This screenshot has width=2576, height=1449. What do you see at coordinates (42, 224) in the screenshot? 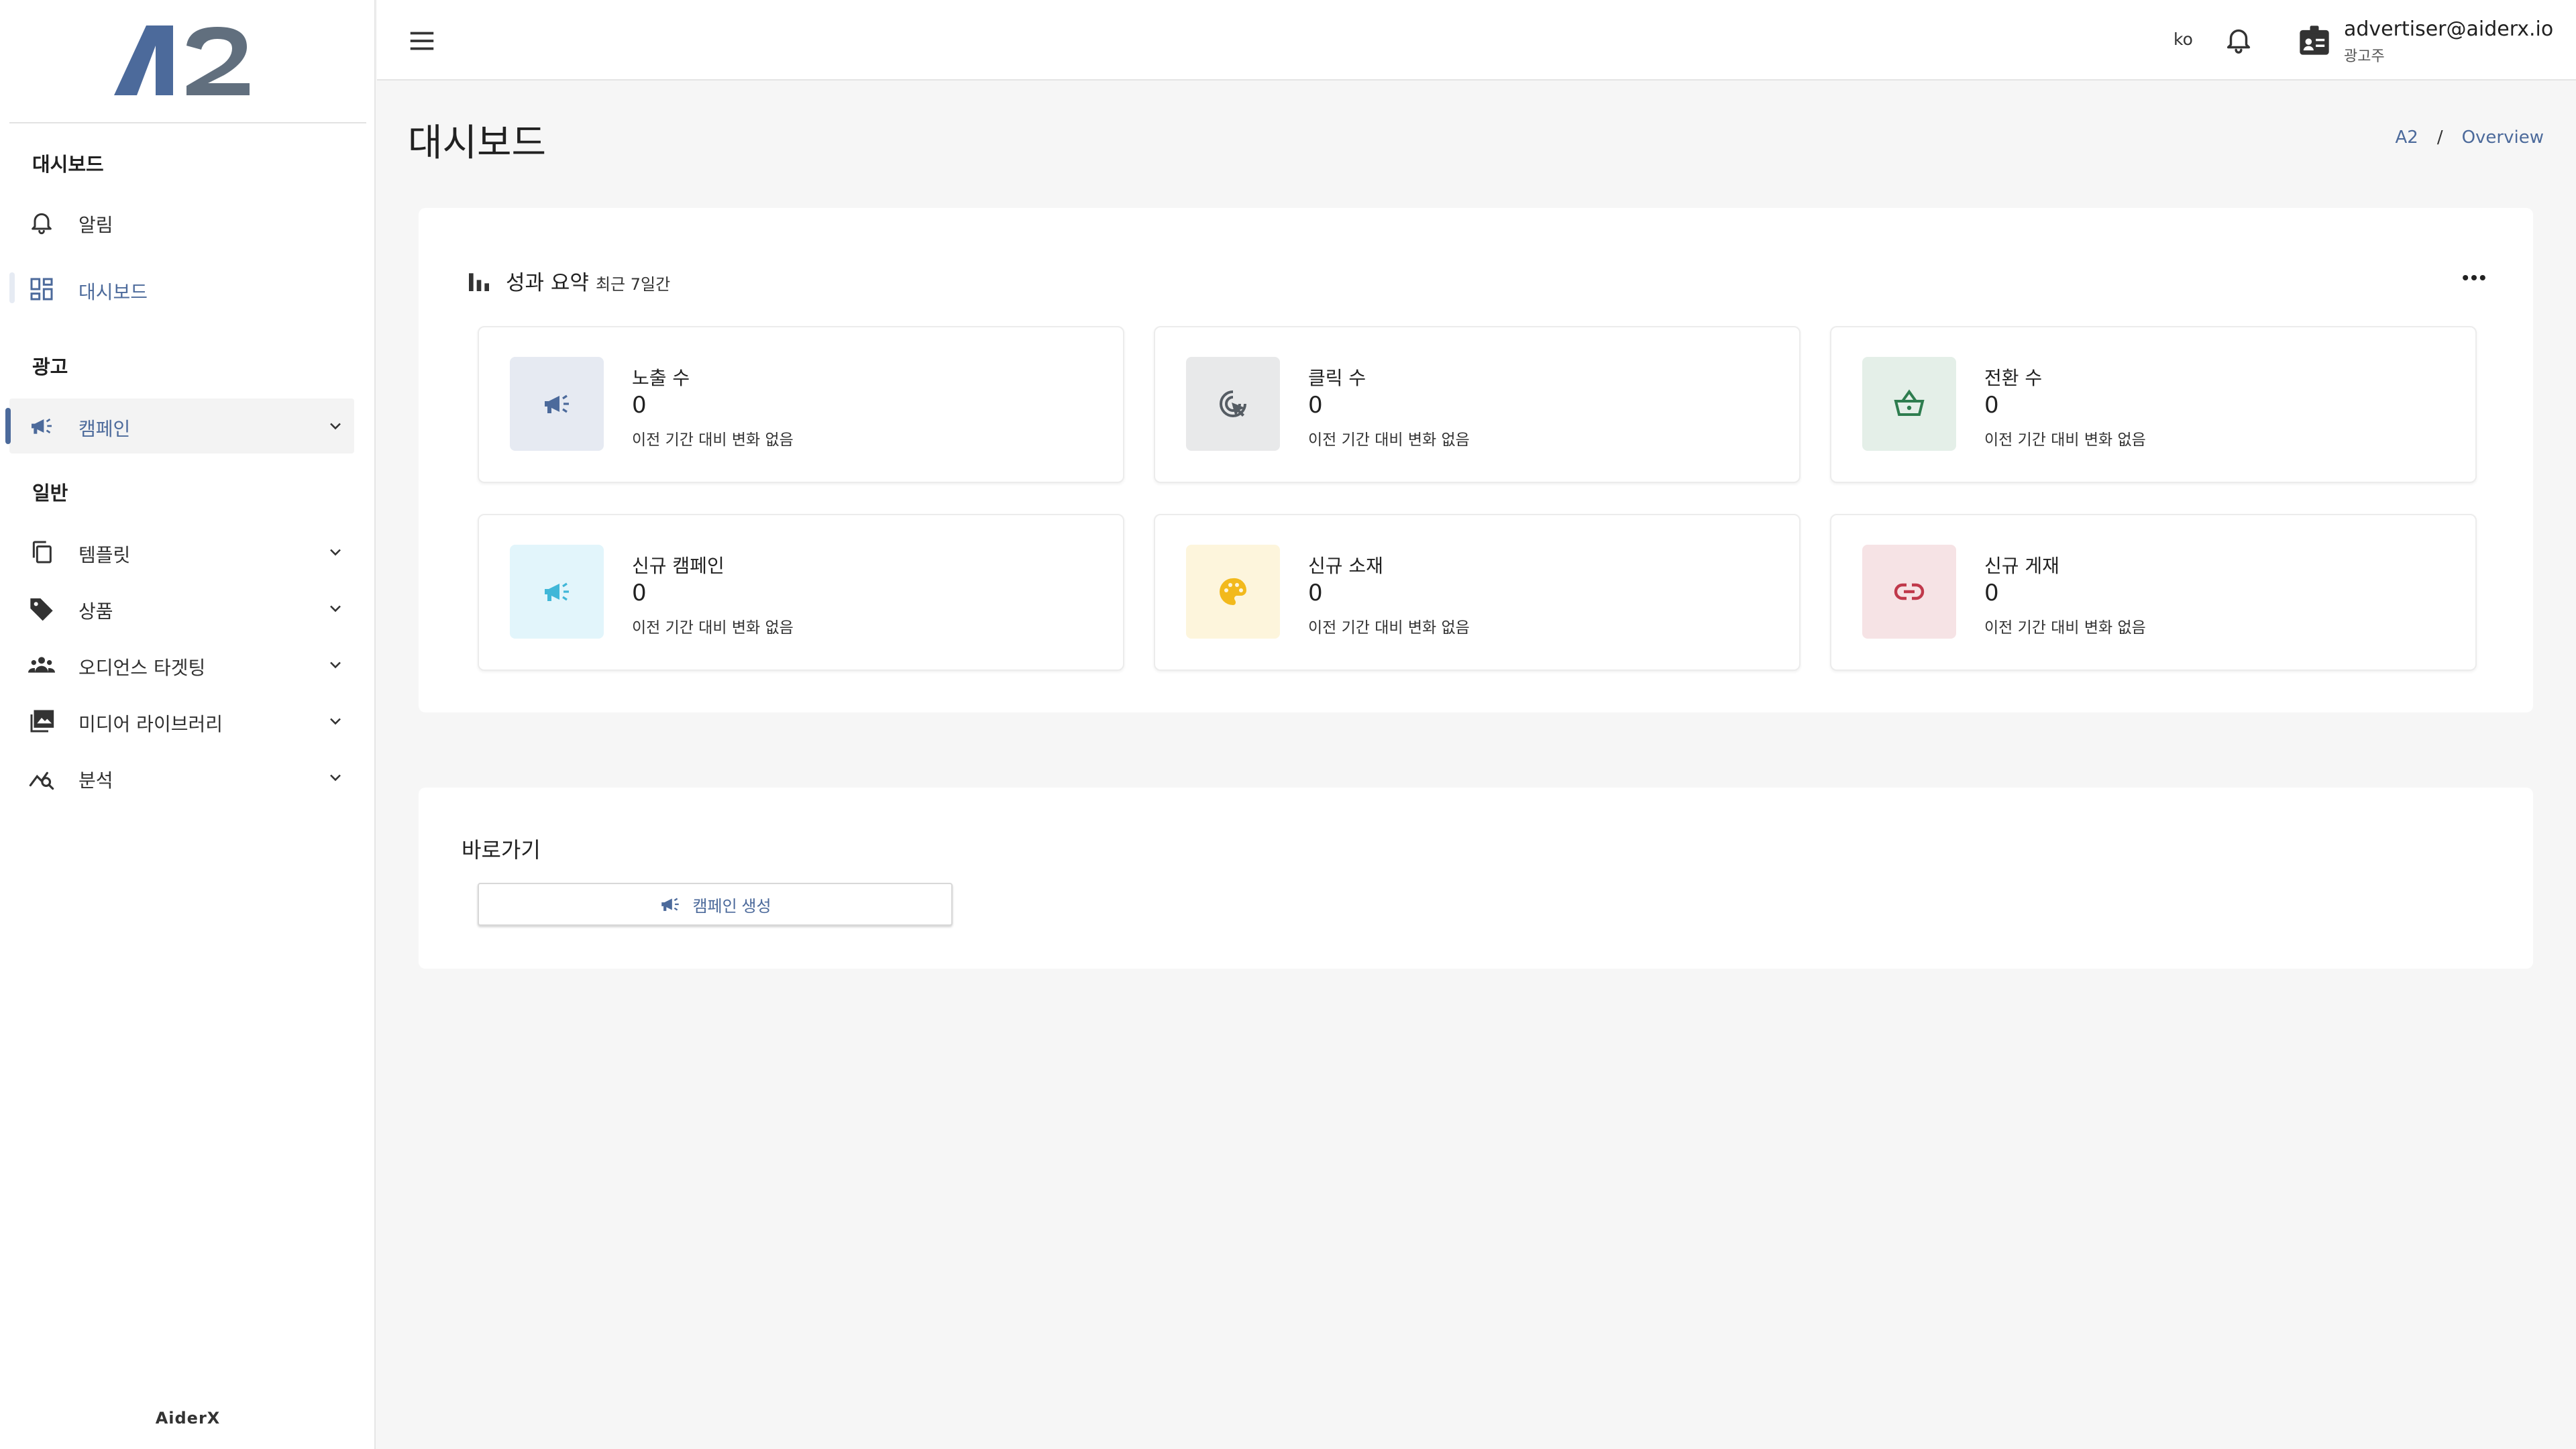
I see `bell-icon` at bounding box center [42, 224].